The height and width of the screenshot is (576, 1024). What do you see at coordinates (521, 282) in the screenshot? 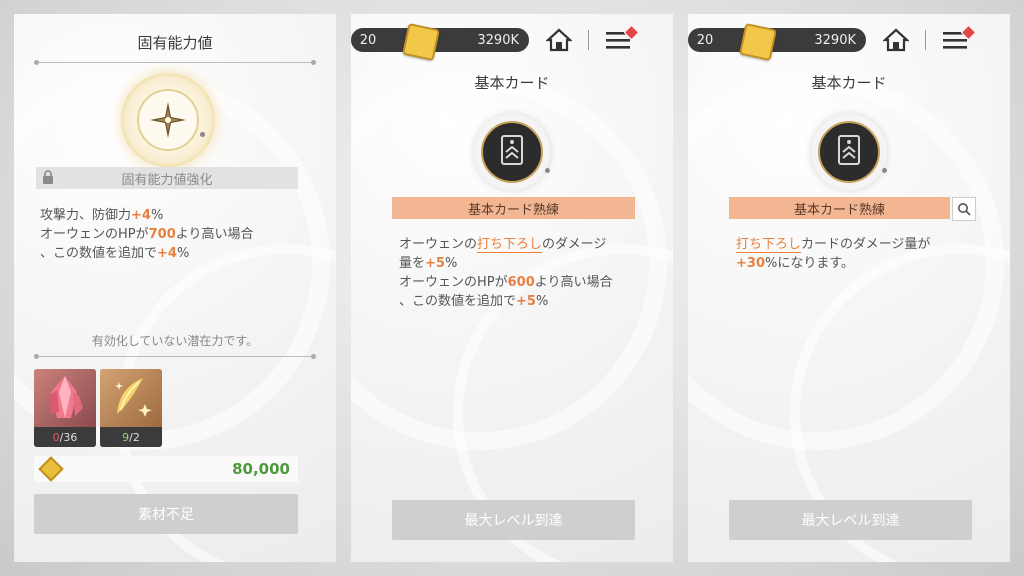
I see `desc-value: 600` at bounding box center [521, 282].